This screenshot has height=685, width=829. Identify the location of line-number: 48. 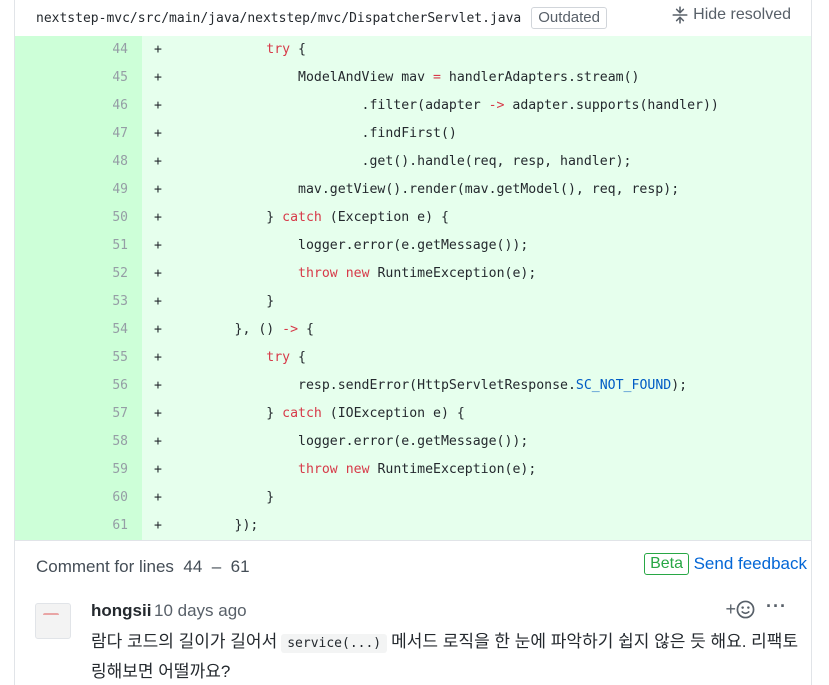
(78, 162).